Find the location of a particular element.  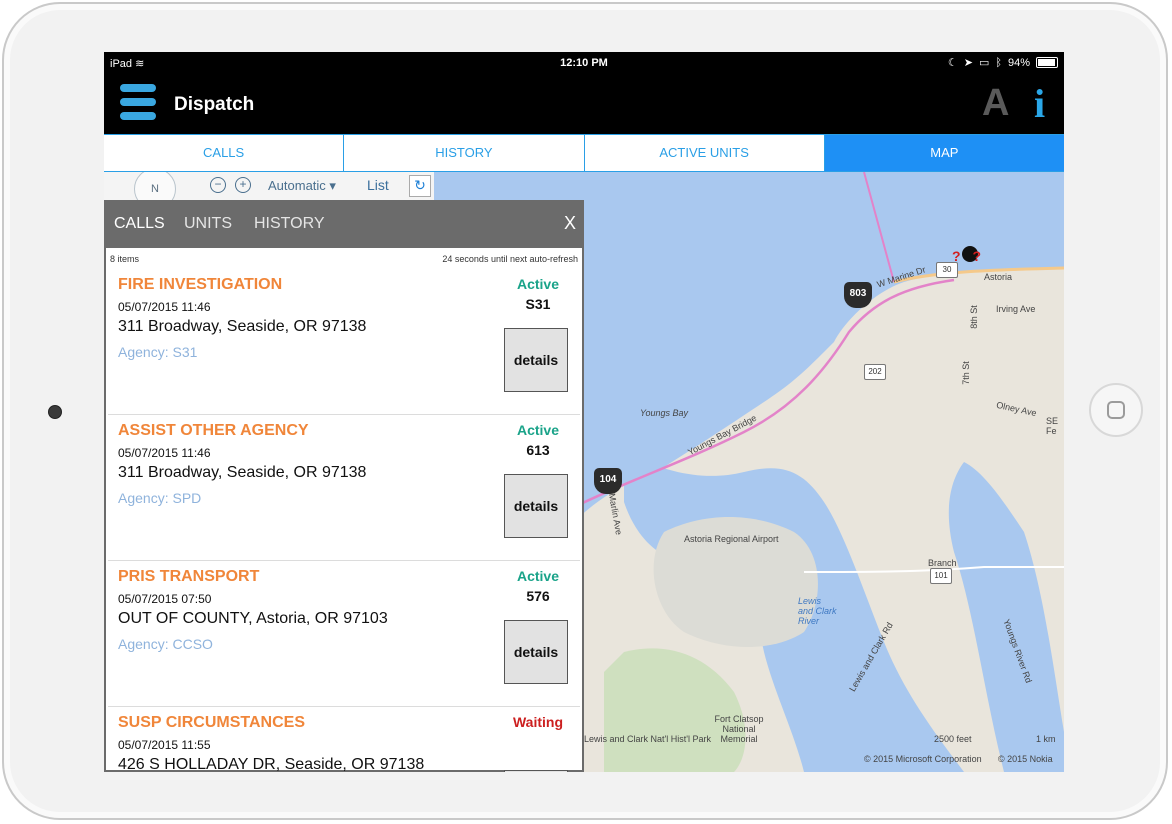

battery-icon is located at coordinates (1047, 62).